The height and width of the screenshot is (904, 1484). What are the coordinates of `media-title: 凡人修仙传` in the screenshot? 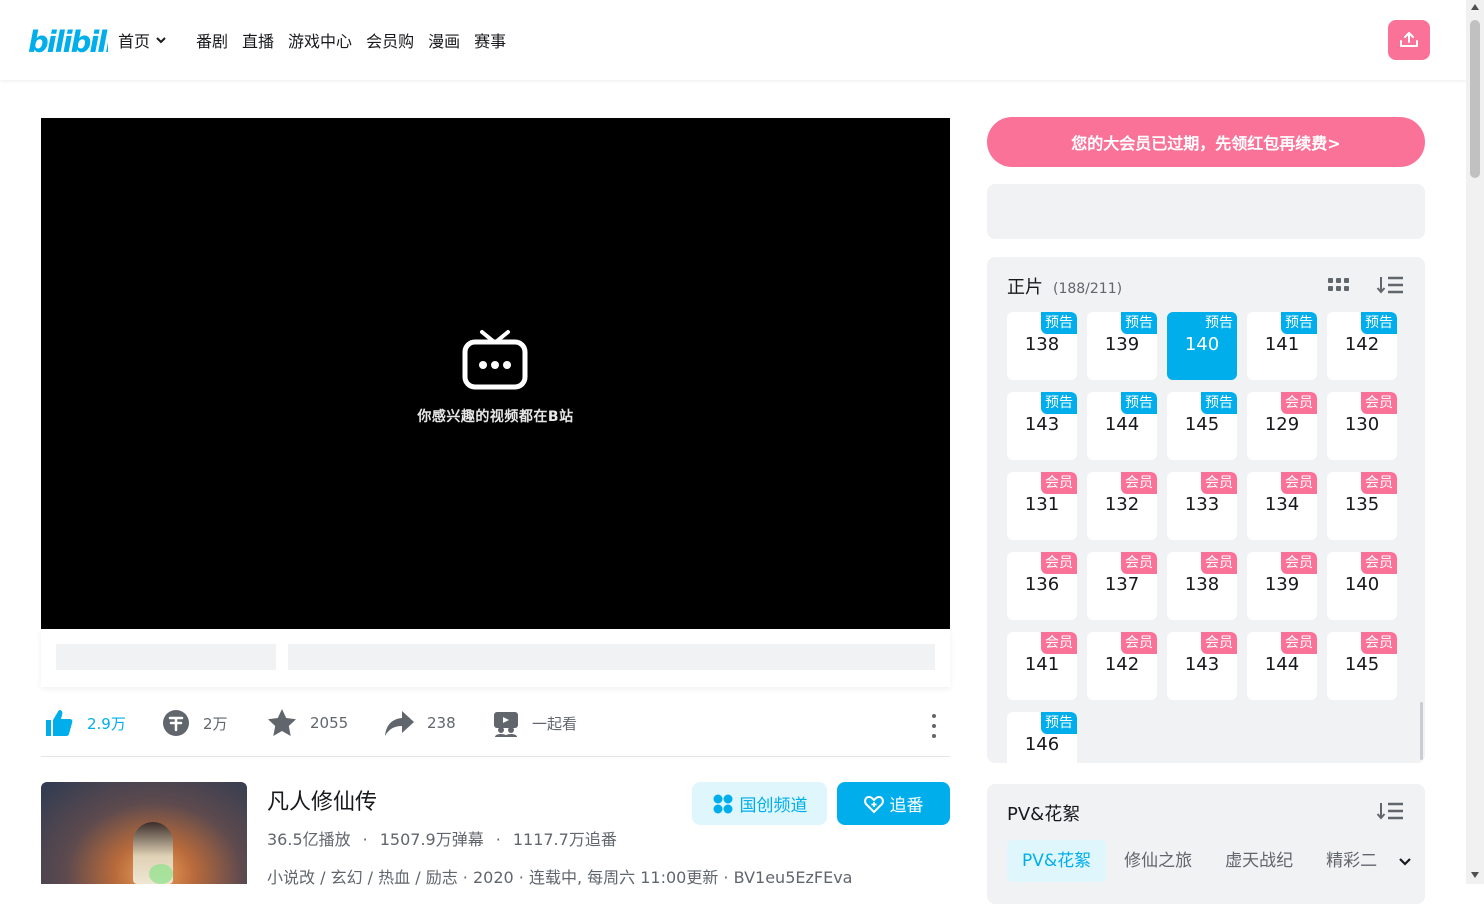 It's located at (322, 800).